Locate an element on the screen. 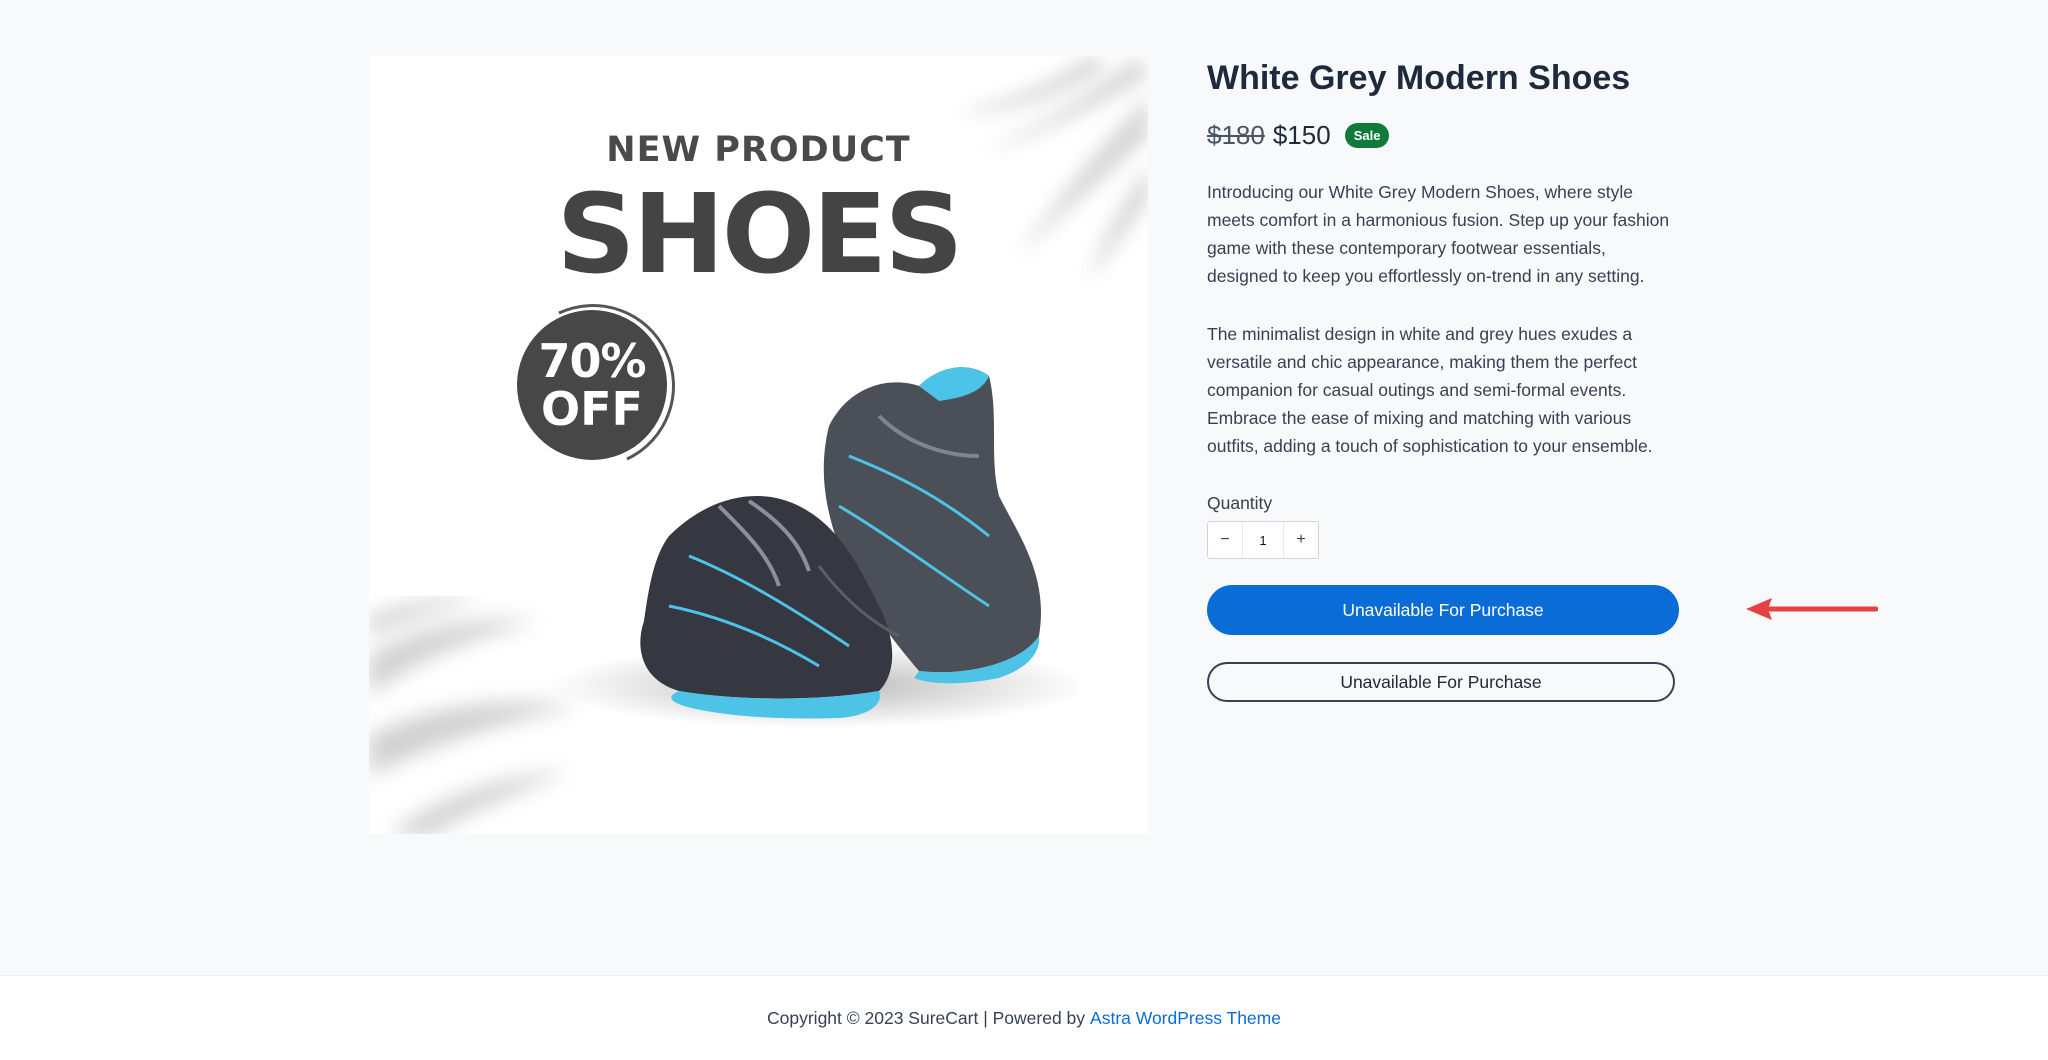 Image resolution: width=2048 pixels, height=1060 pixels. quantity-label: Quantity is located at coordinates (1240, 503).